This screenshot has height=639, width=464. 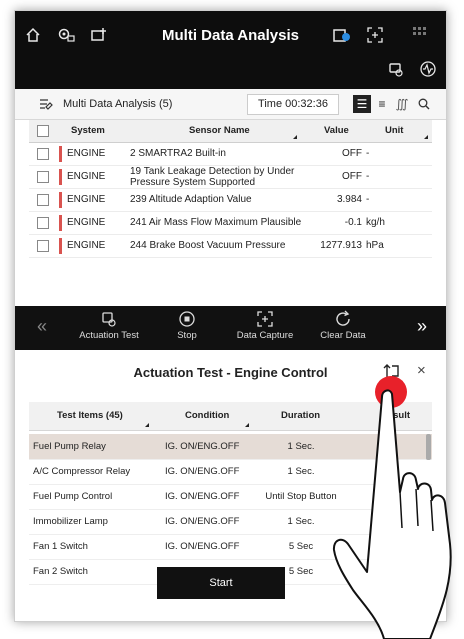 What do you see at coordinates (60, 546) in the screenshot?
I see `test-item: Fan 1 Switch` at bounding box center [60, 546].